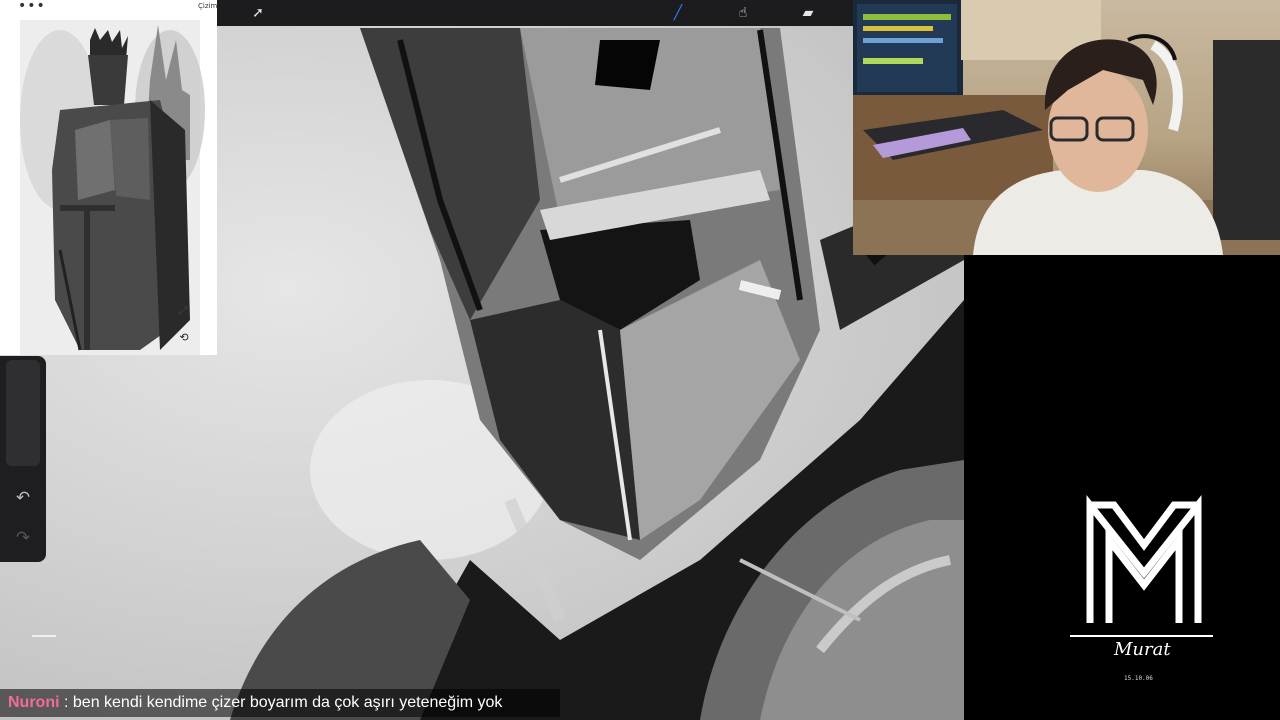 The width and height of the screenshot is (1280, 720). I want to click on brush-icon: ╱, so click(678, 13).